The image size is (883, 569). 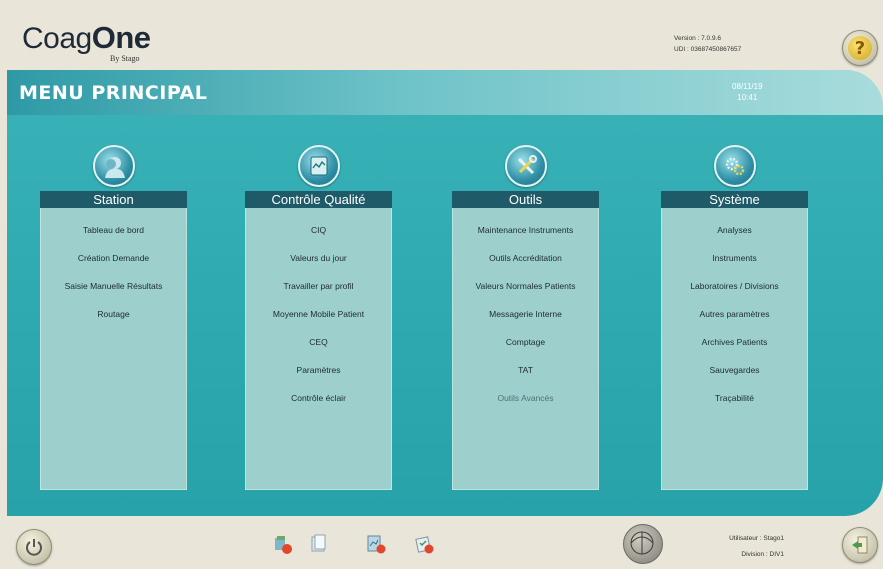 What do you see at coordinates (697, 38) in the screenshot?
I see `version-text: Version : 7.0.9.6` at bounding box center [697, 38].